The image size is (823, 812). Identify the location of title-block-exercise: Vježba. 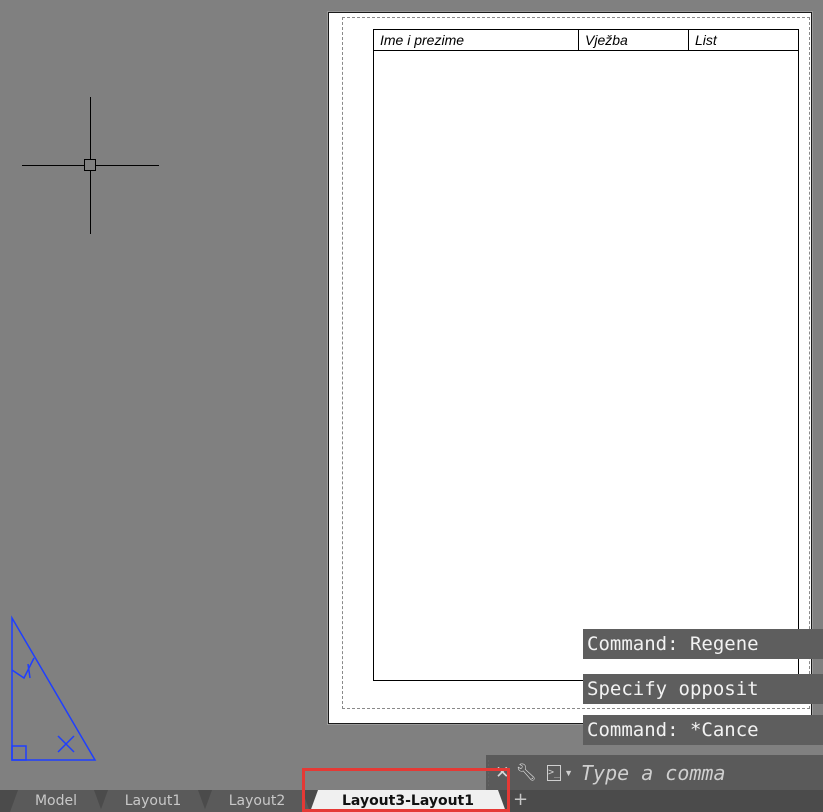
(634, 40).